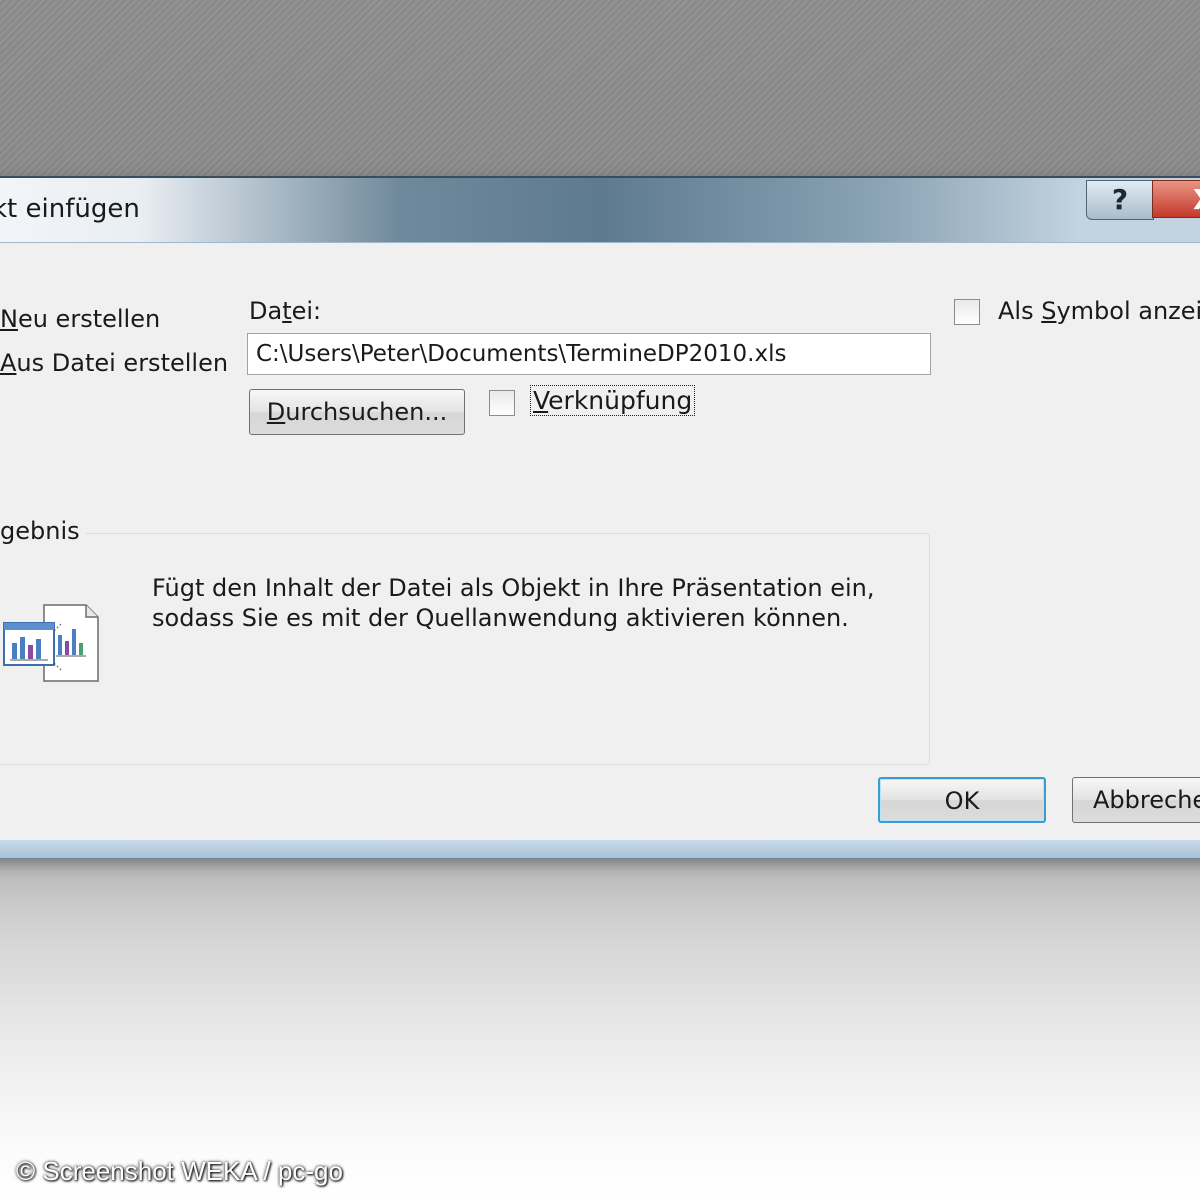  Describe the element at coordinates (80, 319) in the screenshot. I see `radio-neu-erstellen: Neu erstellen` at that location.